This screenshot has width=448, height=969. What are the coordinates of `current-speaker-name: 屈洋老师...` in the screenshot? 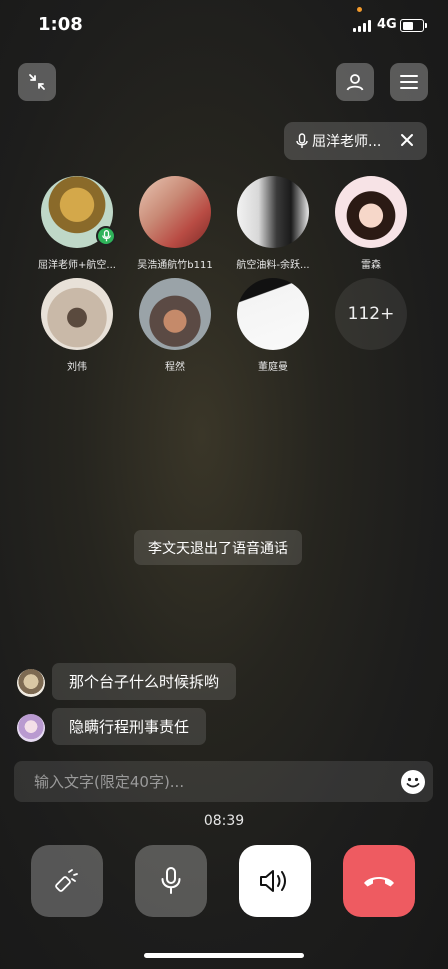 It's located at (347, 142).